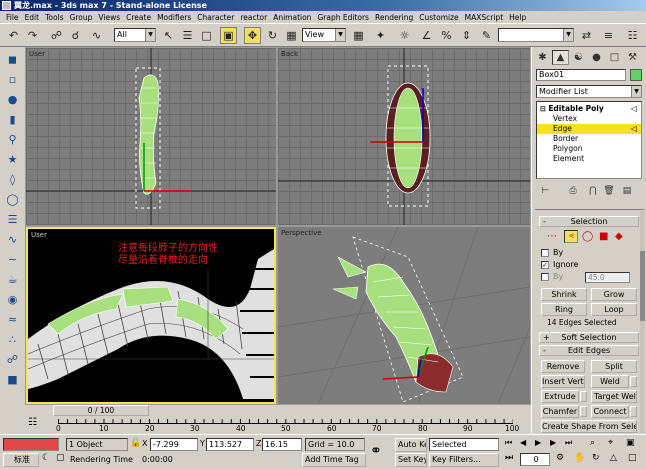 The width and height of the screenshot is (646, 469). Describe the element at coordinates (292, 17) in the screenshot. I see `menu-animation: Animation` at that location.